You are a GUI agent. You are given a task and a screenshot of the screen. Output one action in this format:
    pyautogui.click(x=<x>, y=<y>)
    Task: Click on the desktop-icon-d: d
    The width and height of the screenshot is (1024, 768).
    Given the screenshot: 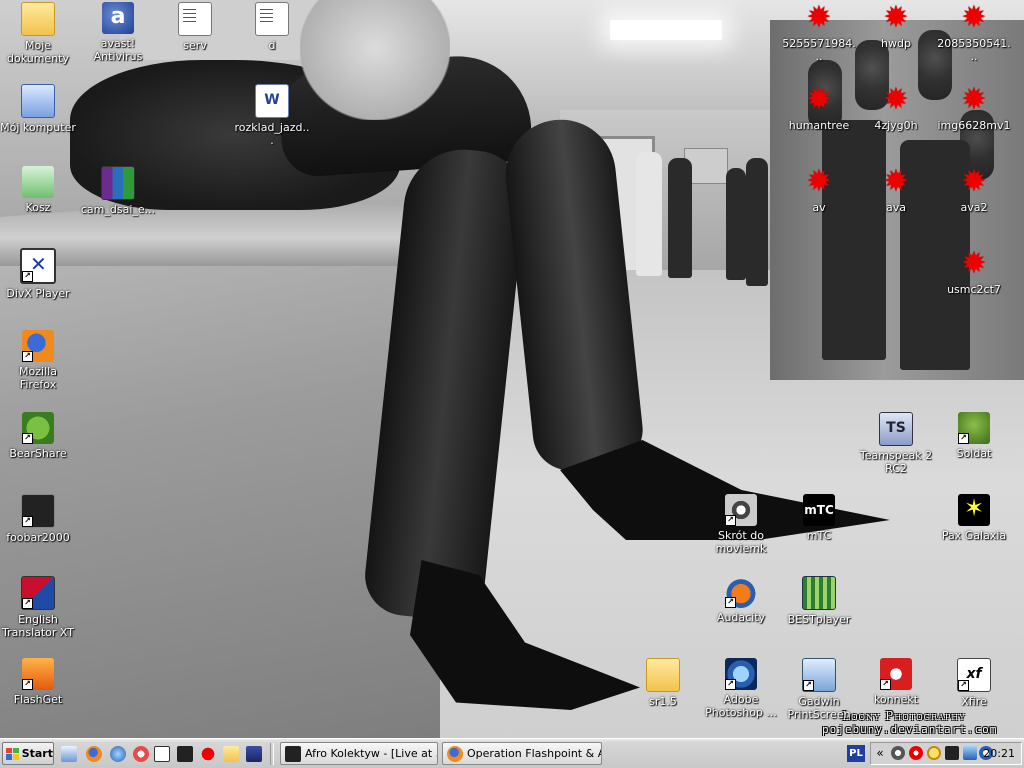 What is the action you would take?
    pyautogui.click(x=272, y=27)
    